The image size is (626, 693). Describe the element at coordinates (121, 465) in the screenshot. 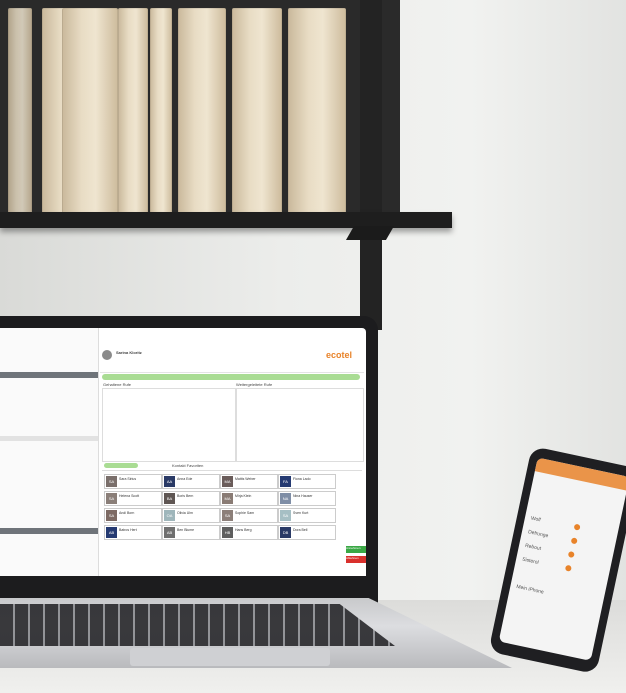

I see `tab-active` at that location.